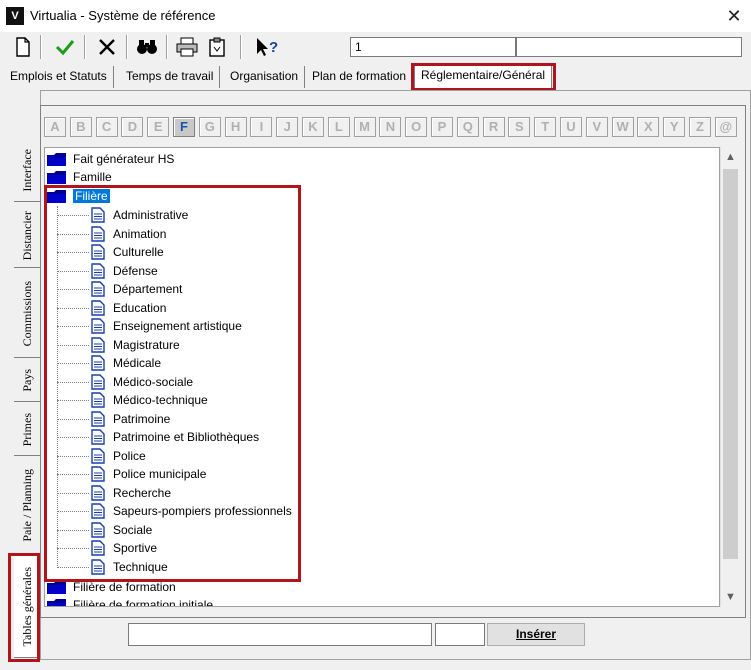 The image size is (751, 670). Describe the element at coordinates (187, 47) in the screenshot. I see `printer-icon` at that location.